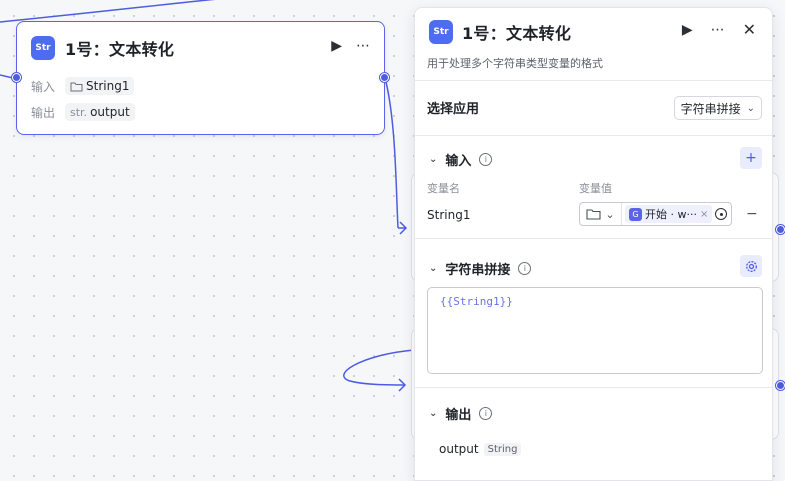 Image resolution: width=785 pixels, height=481 pixels. What do you see at coordinates (108, 86) in the screenshot?
I see `node-input-var: String1` at bounding box center [108, 86].